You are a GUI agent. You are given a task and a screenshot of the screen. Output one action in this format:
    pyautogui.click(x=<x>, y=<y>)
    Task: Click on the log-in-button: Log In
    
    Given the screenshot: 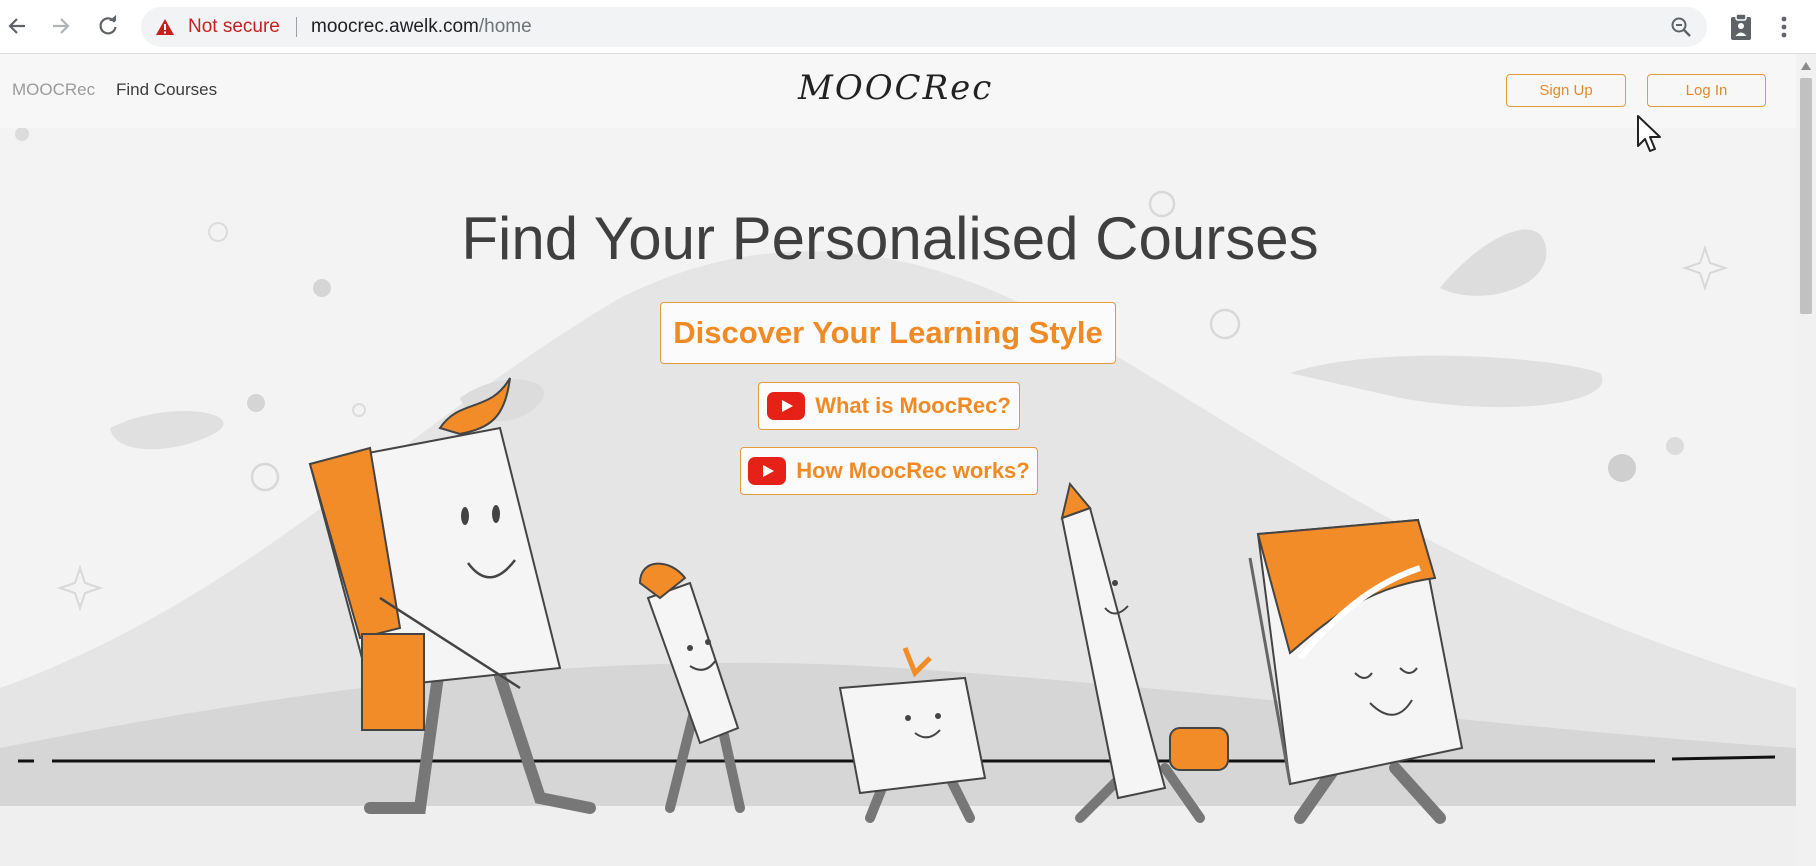 What is the action you would take?
    pyautogui.click(x=1706, y=90)
    